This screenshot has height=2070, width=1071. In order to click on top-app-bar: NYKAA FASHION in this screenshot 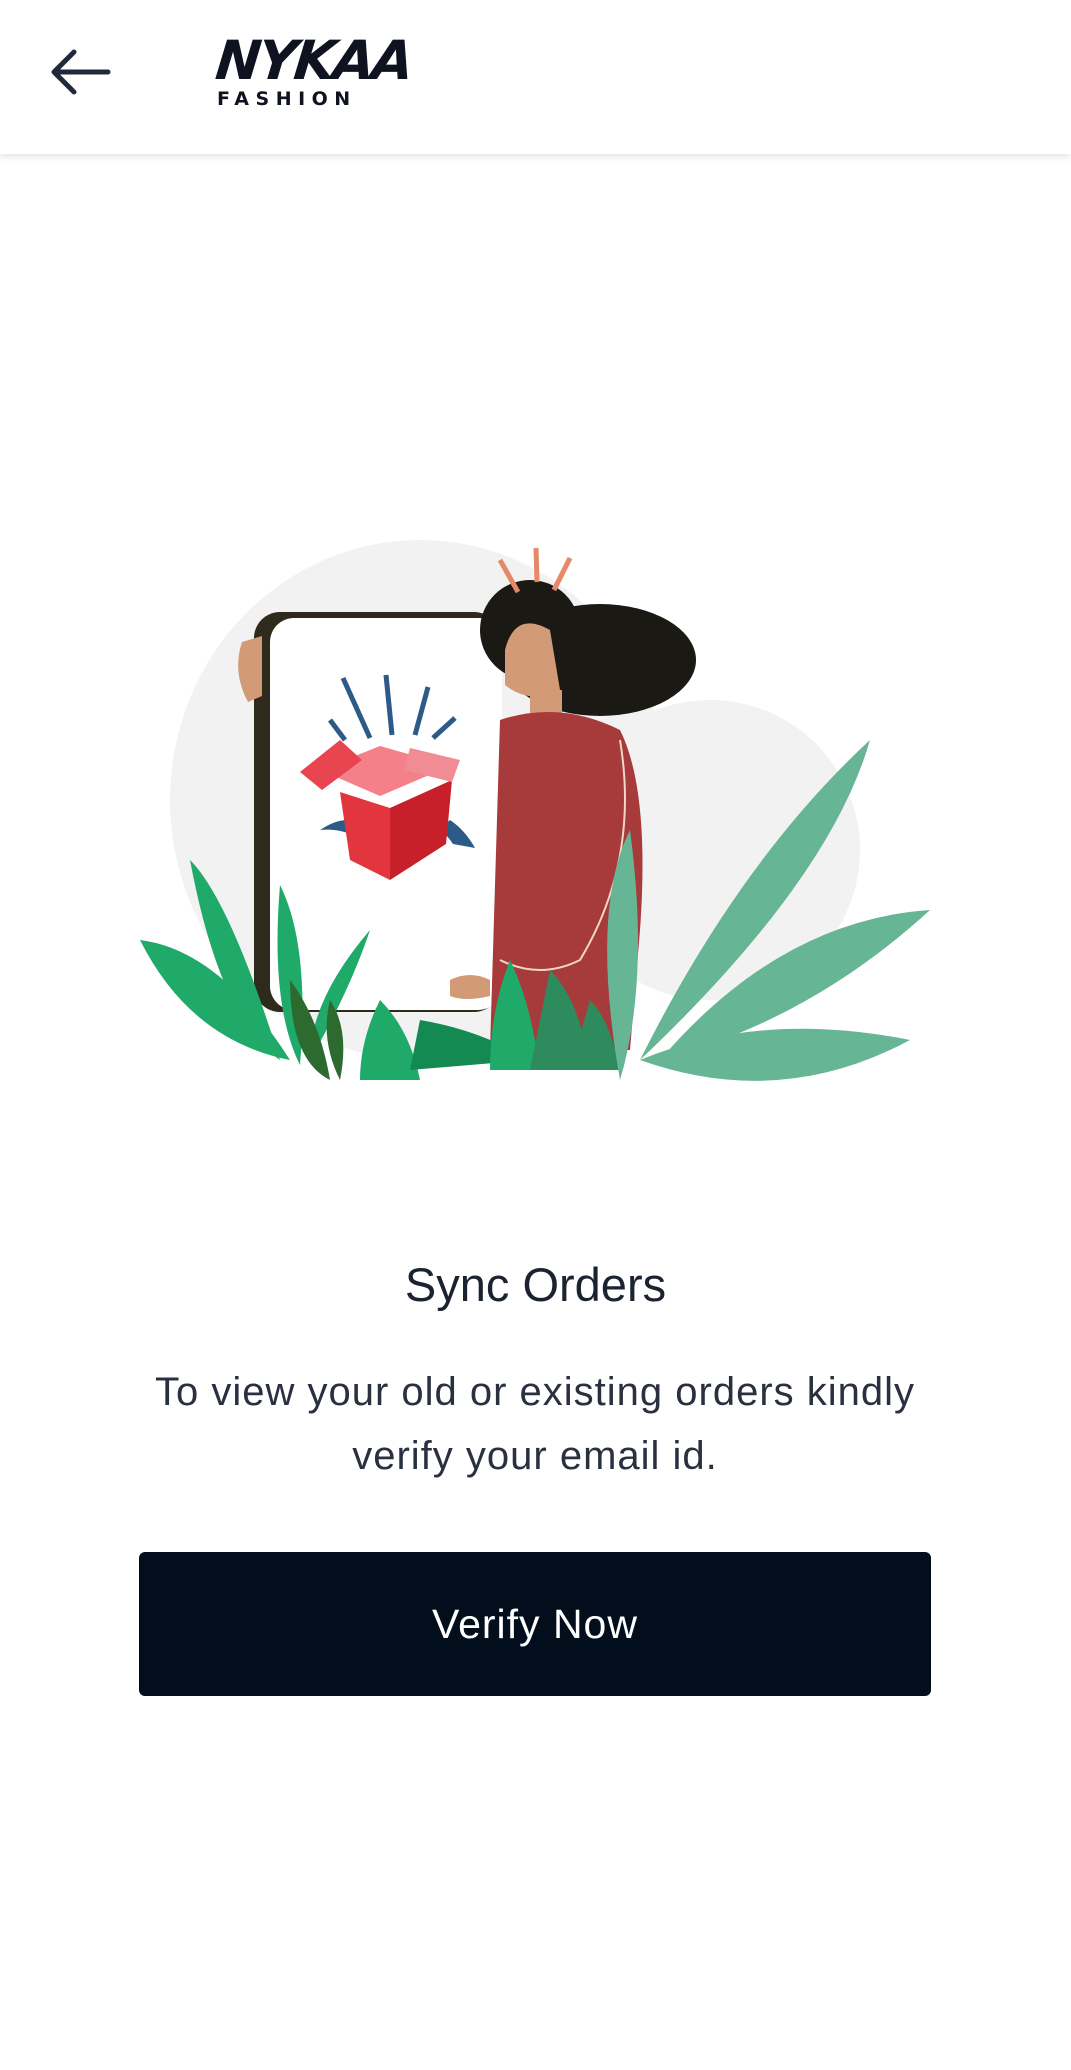, I will do `click(535, 77)`.